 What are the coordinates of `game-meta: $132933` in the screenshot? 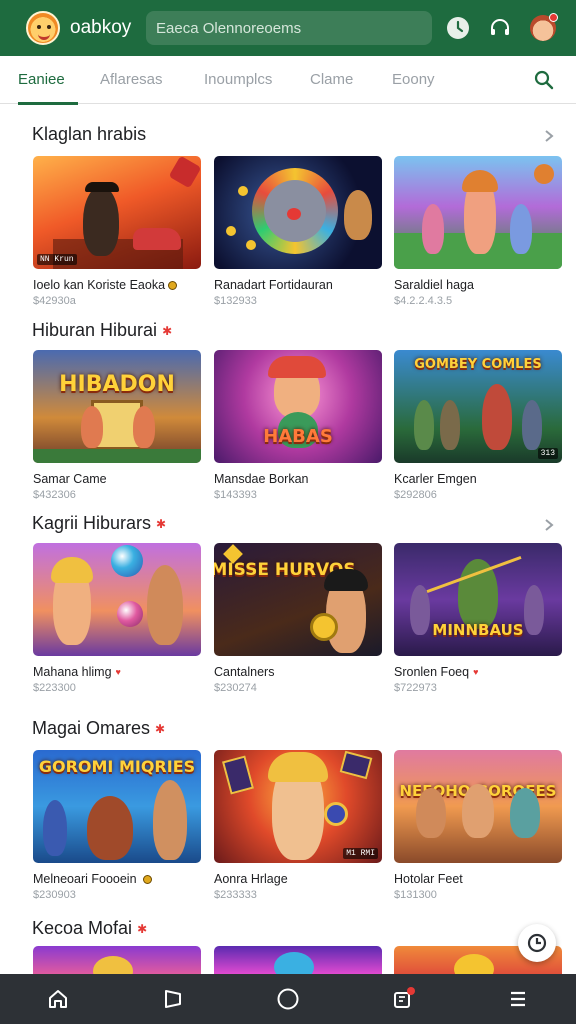 It's located at (235, 301).